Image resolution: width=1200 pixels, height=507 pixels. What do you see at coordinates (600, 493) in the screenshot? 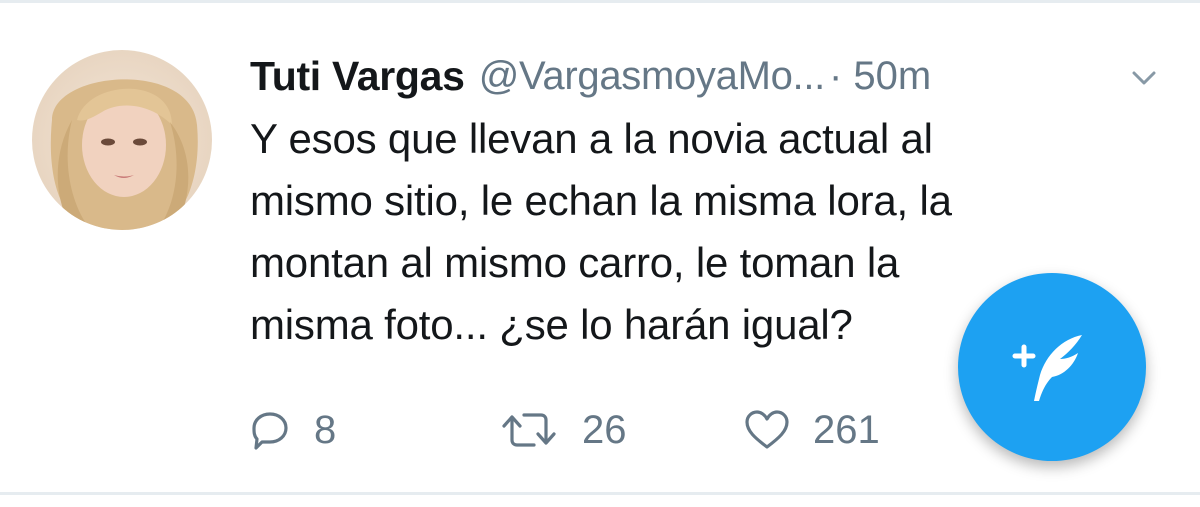
I see `divider-bottom` at bounding box center [600, 493].